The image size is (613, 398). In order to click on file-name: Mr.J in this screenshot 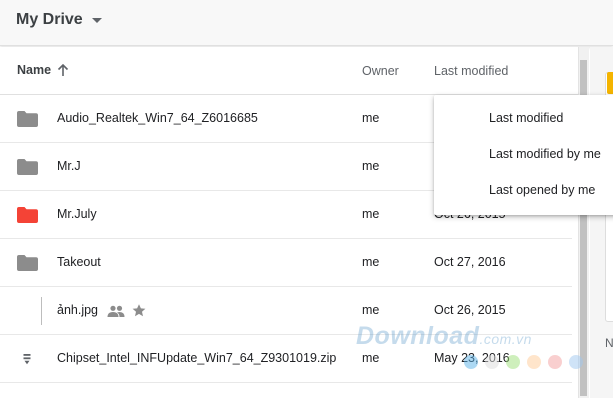, I will do `click(69, 166)`.